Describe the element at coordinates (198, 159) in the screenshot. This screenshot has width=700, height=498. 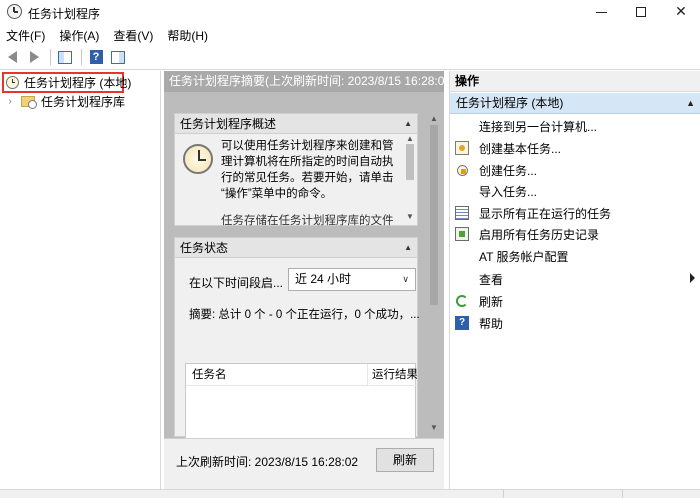
I see `task-scheduler-clock-icon` at that location.